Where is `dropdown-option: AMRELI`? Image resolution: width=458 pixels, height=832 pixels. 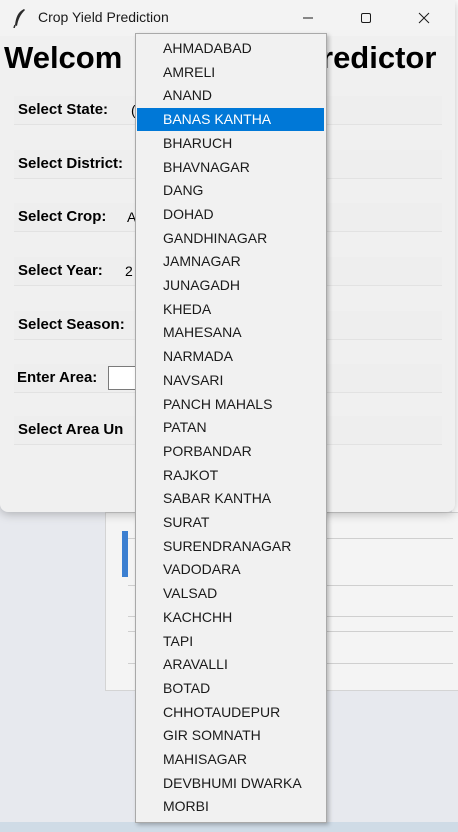
dropdown-option: AMRELI is located at coordinates (231, 72).